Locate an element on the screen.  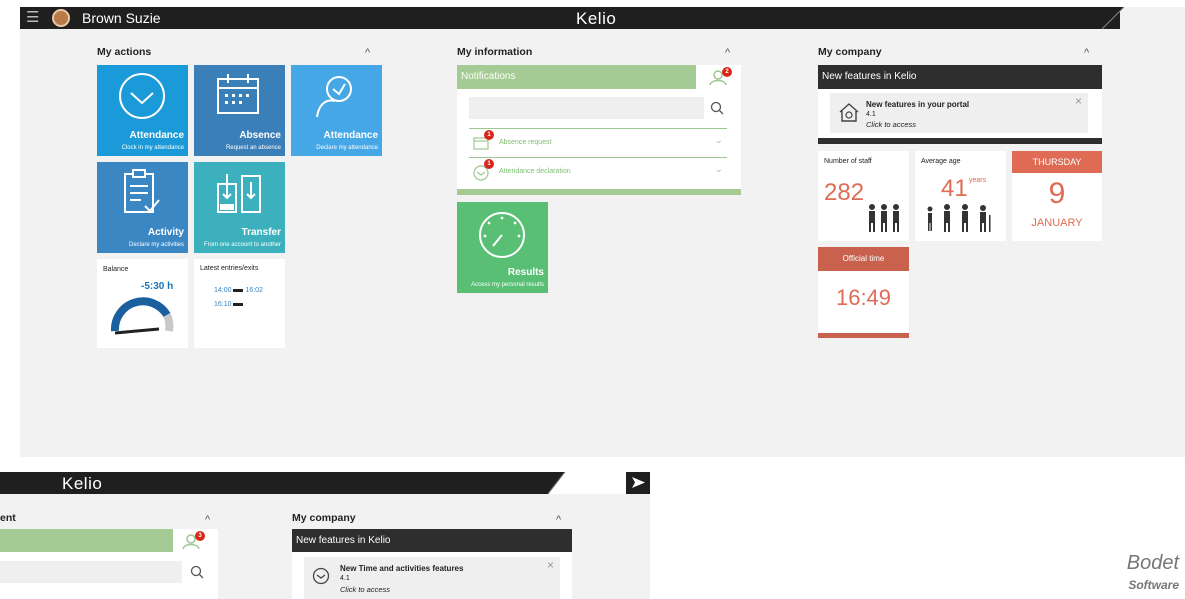
top-bar: Kelio is located at coordinates (282, 483).